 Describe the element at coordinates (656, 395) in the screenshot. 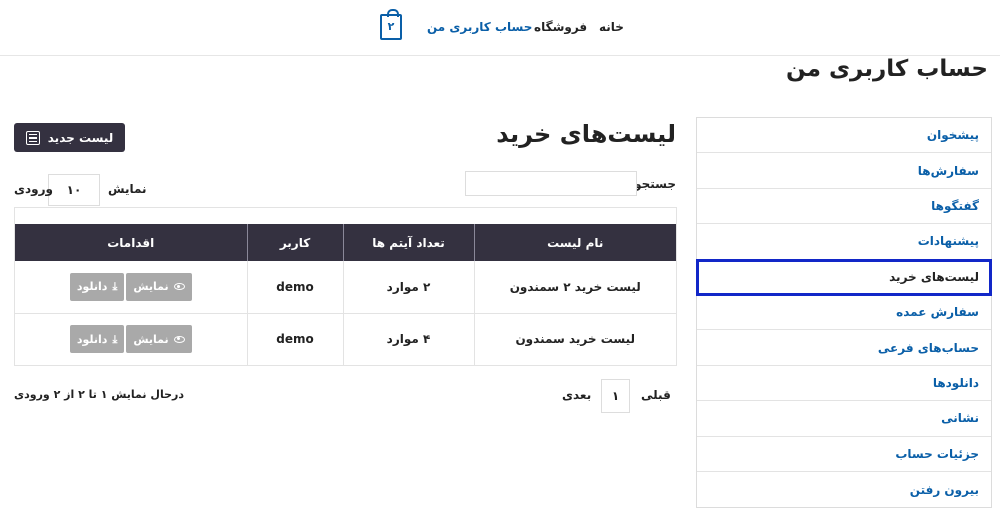

I see `pagination-previous: قبلی` at that location.